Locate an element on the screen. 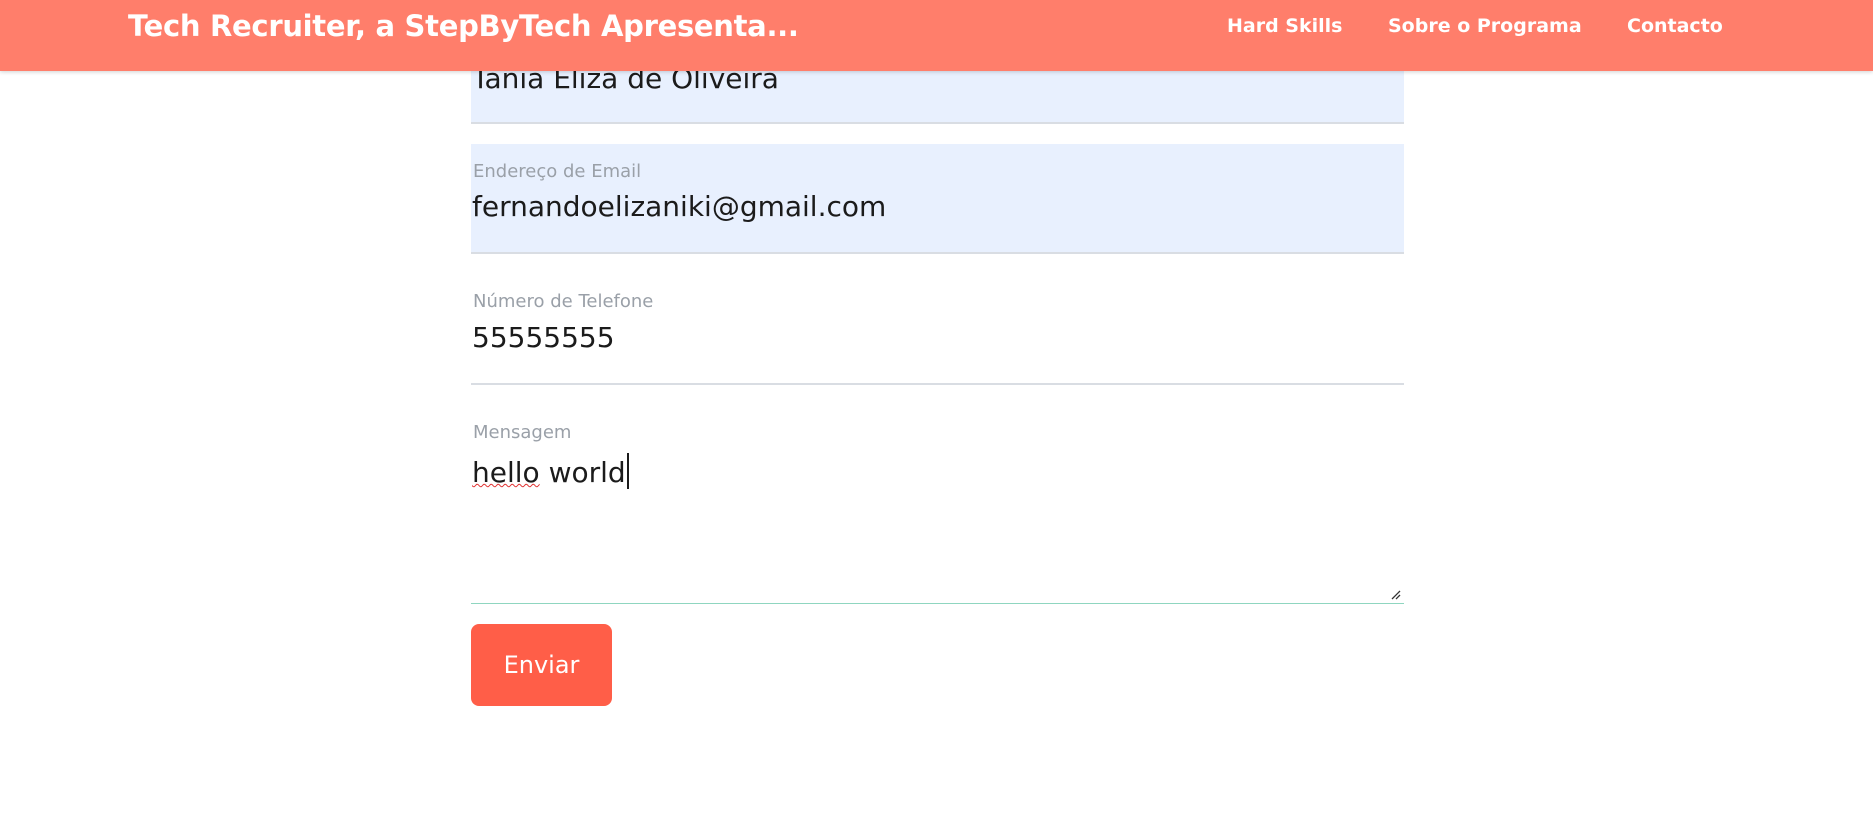 The image size is (1873, 822). text-caret is located at coordinates (627, 471).